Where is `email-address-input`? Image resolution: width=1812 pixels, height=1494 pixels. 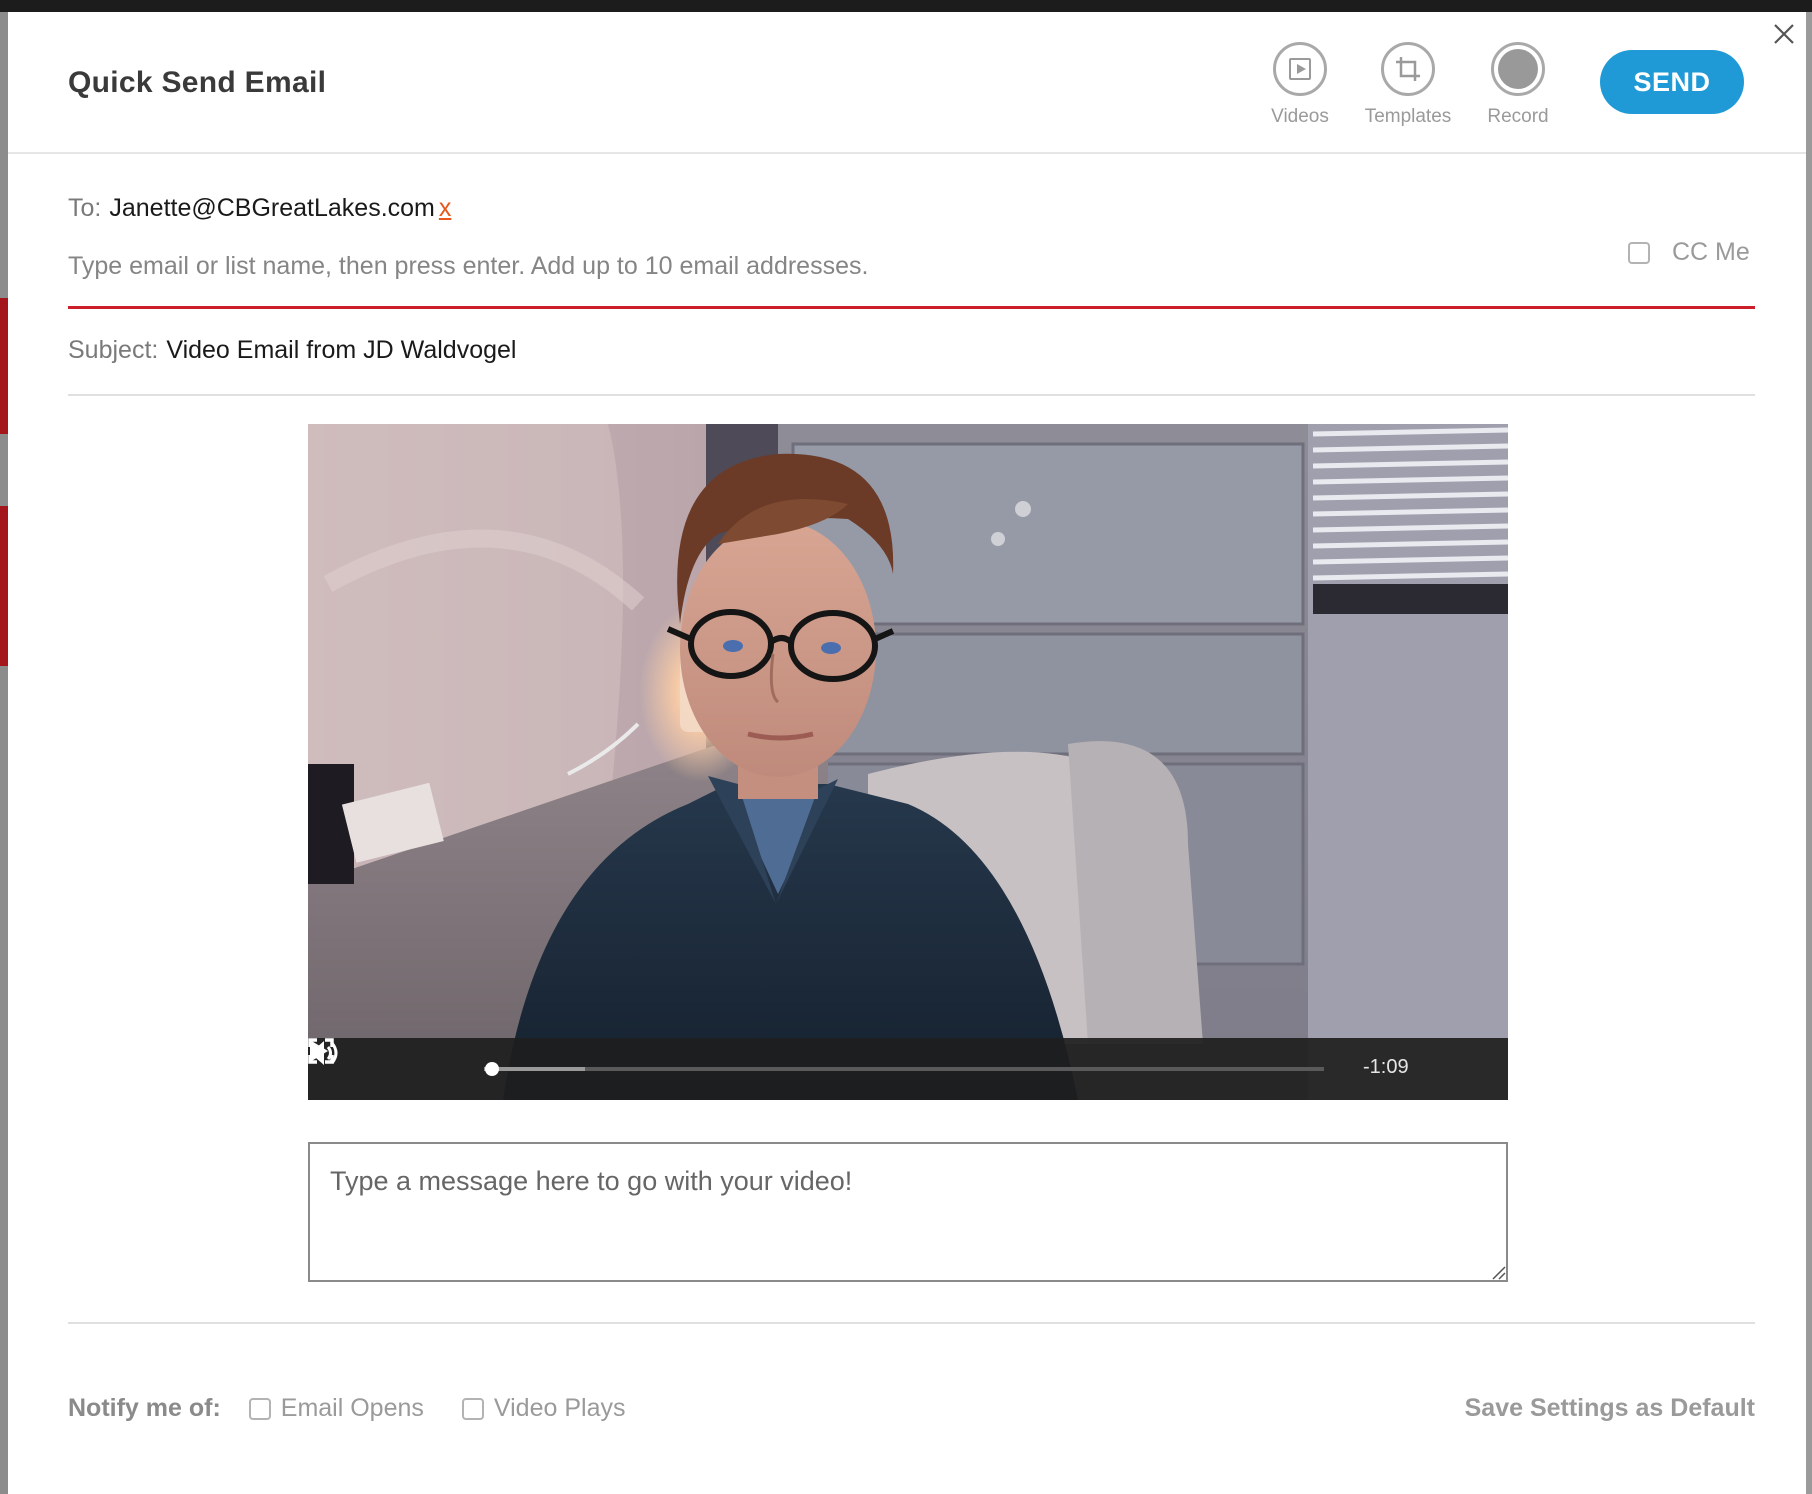 email-address-input is located at coordinates (718, 266).